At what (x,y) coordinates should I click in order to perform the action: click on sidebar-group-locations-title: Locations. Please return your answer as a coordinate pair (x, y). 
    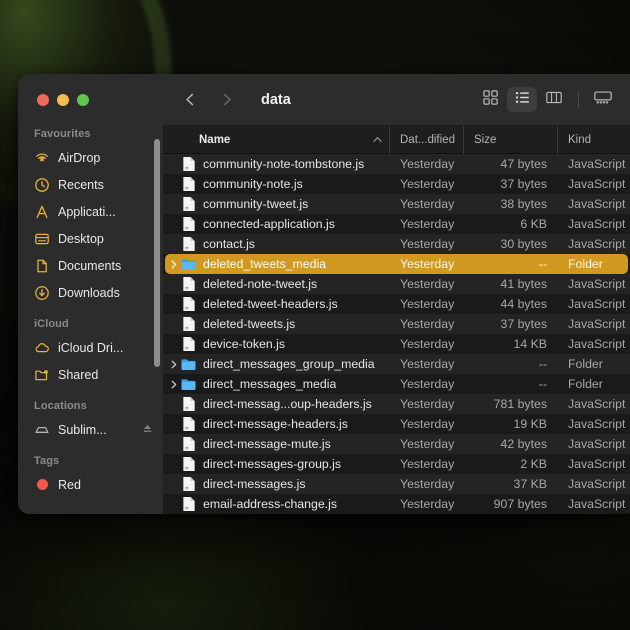
    Looking at the image, I should click on (60, 406).